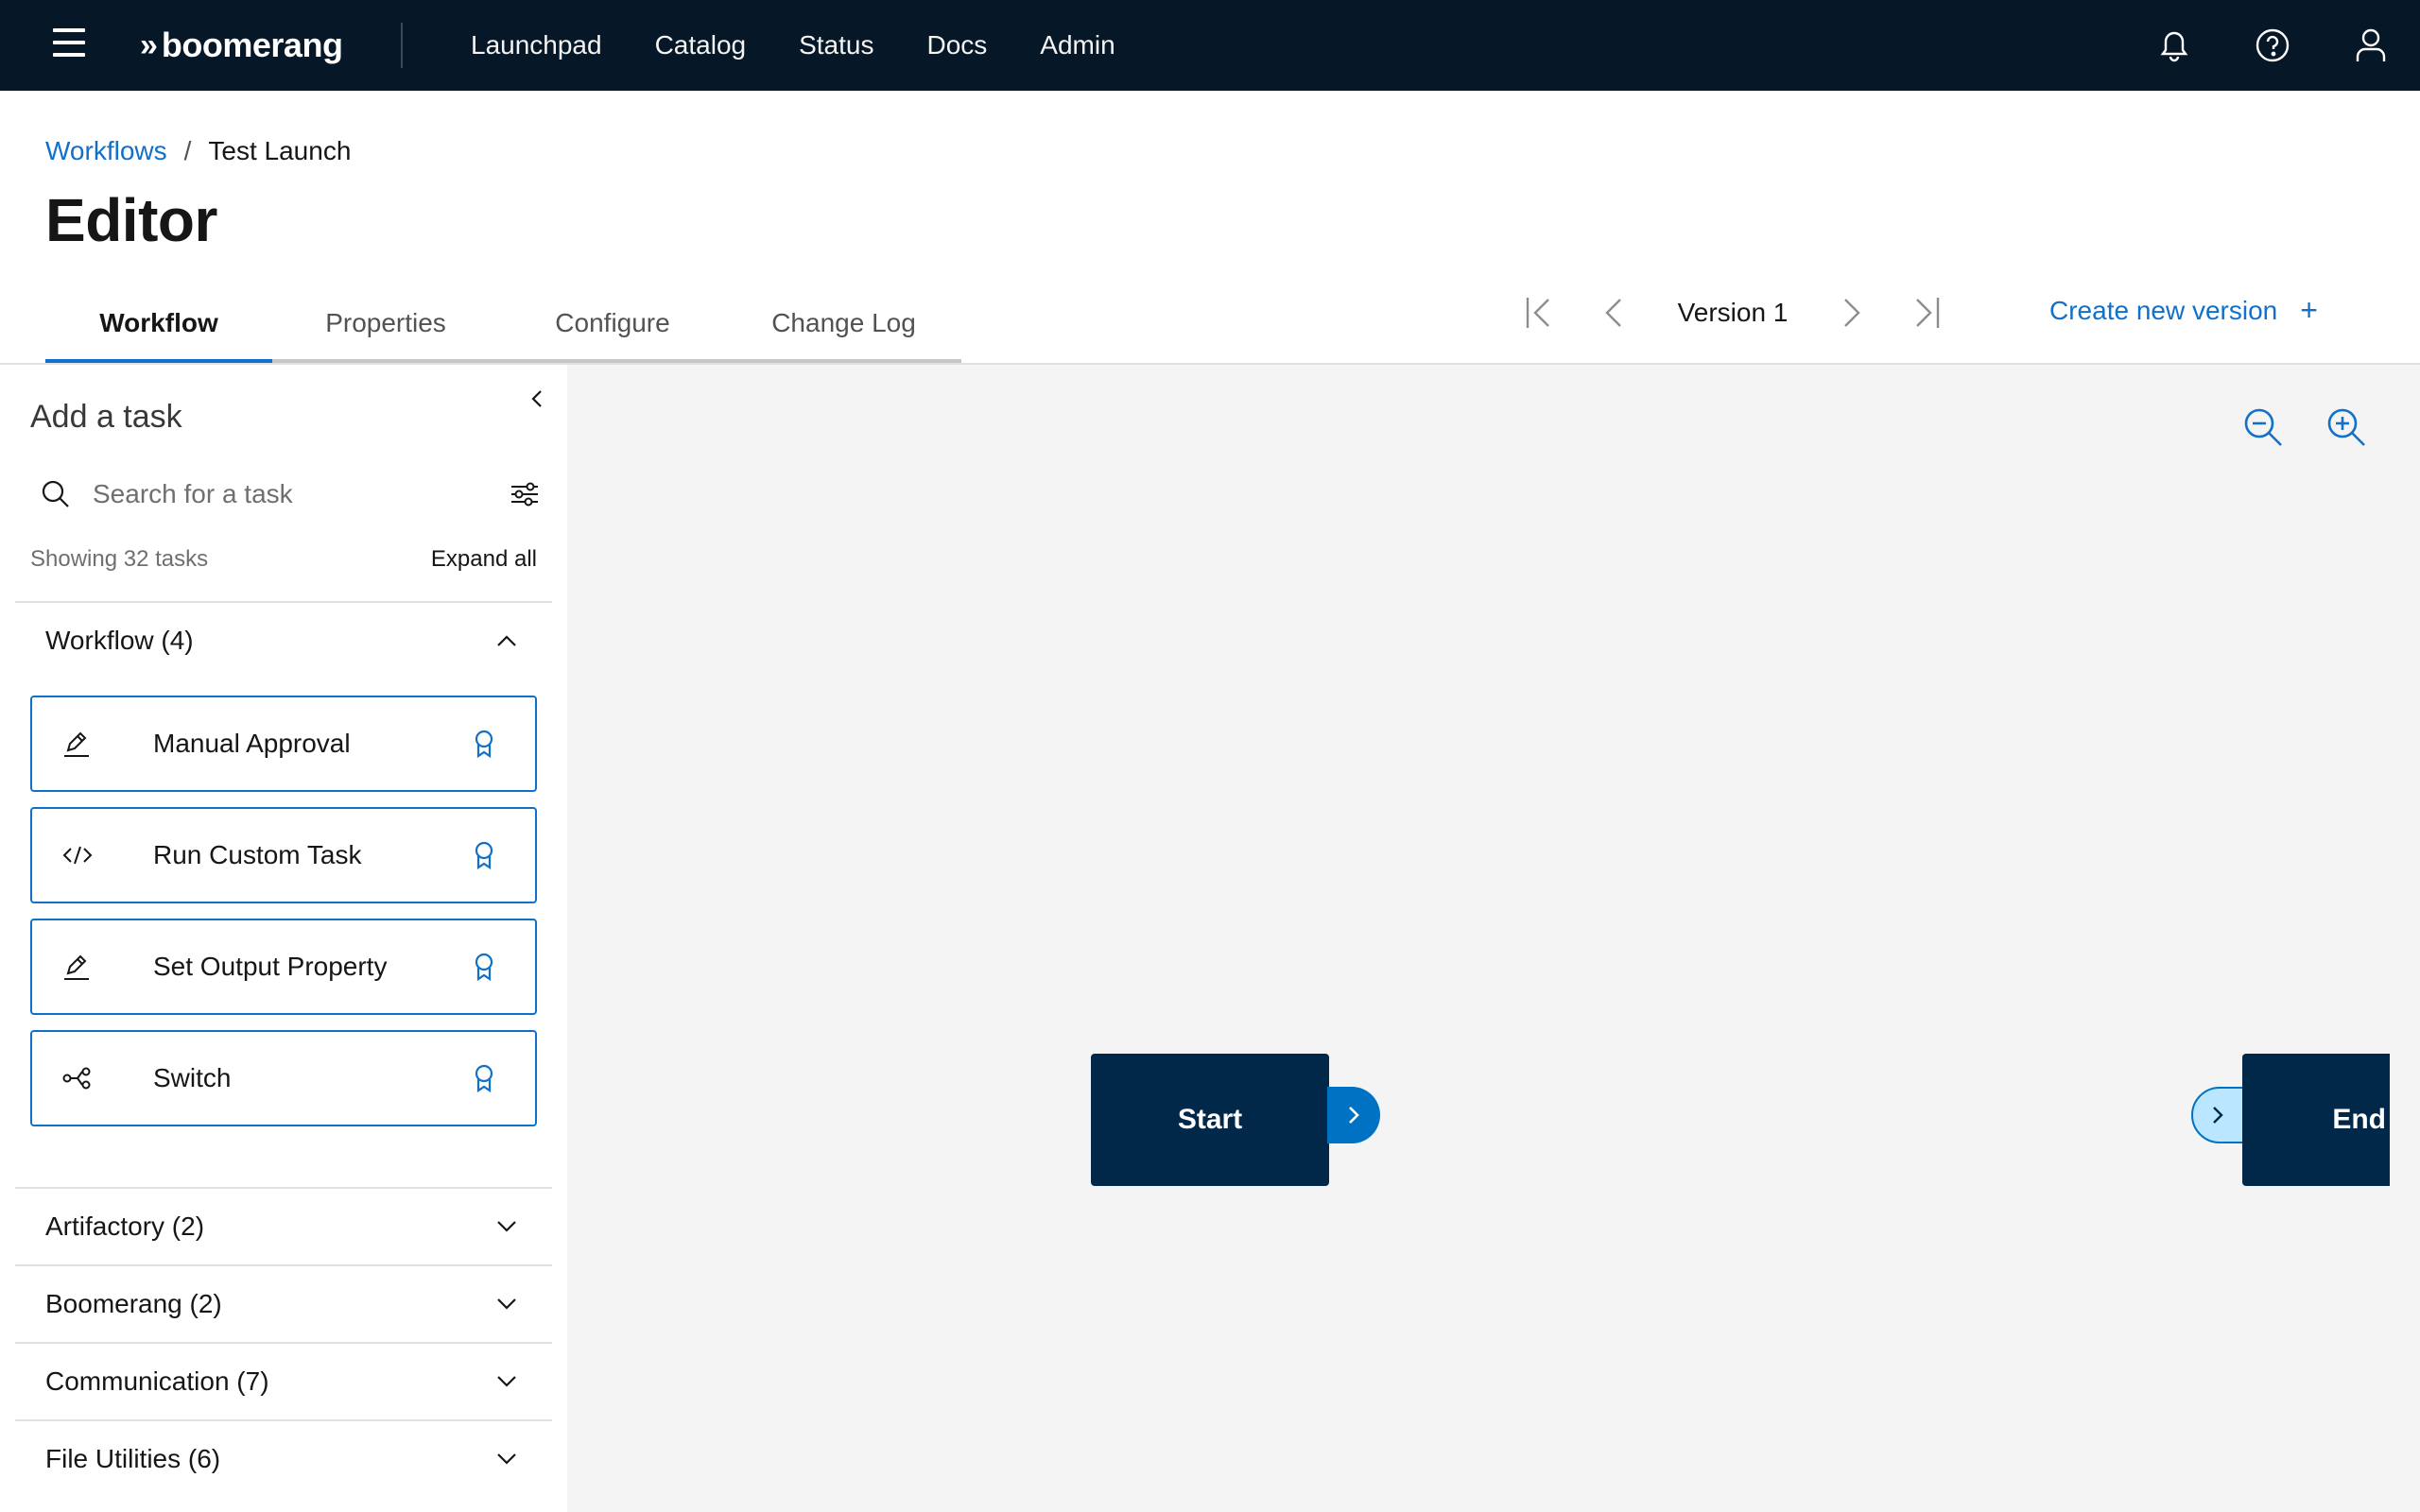 This screenshot has height=1512, width=2420. I want to click on chevron-up-icon, so click(506, 640).